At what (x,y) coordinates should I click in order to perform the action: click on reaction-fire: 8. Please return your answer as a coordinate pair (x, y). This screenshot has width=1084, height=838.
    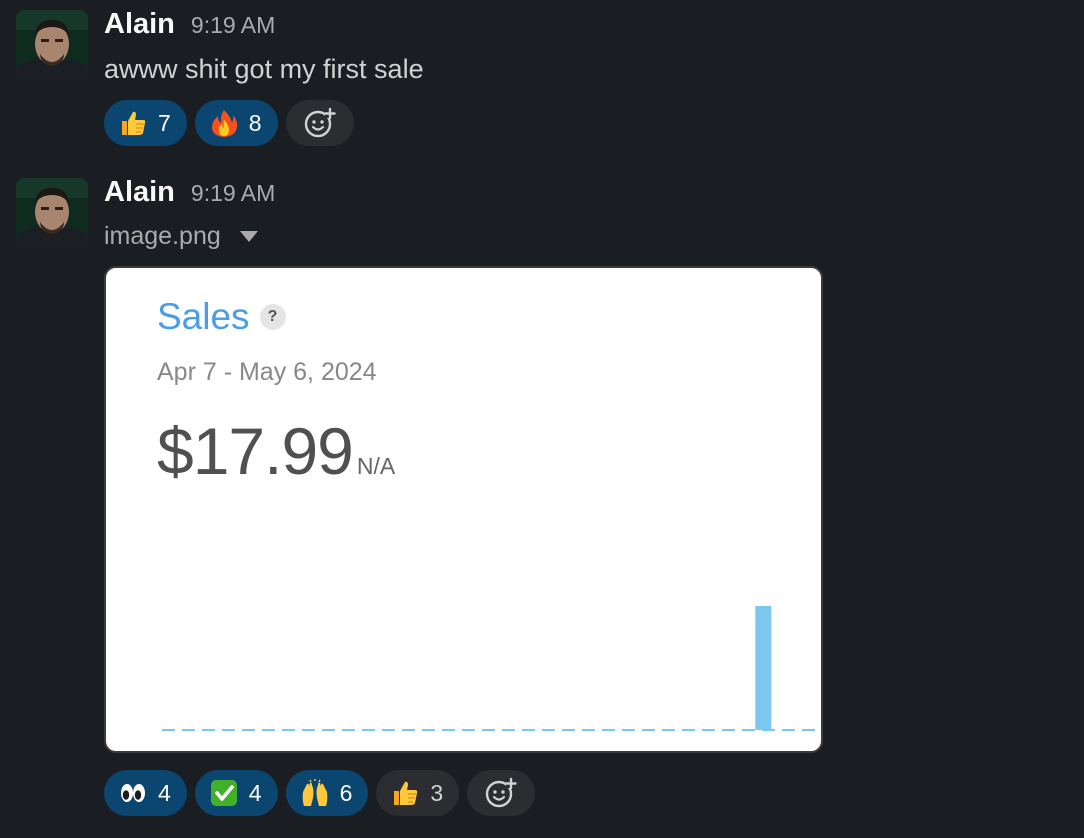
    Looking at the image, I should click on (236, 123).